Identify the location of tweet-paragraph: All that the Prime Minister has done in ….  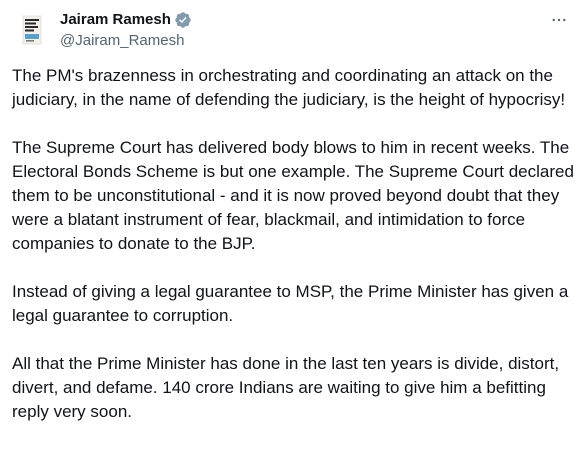
(286, 387).